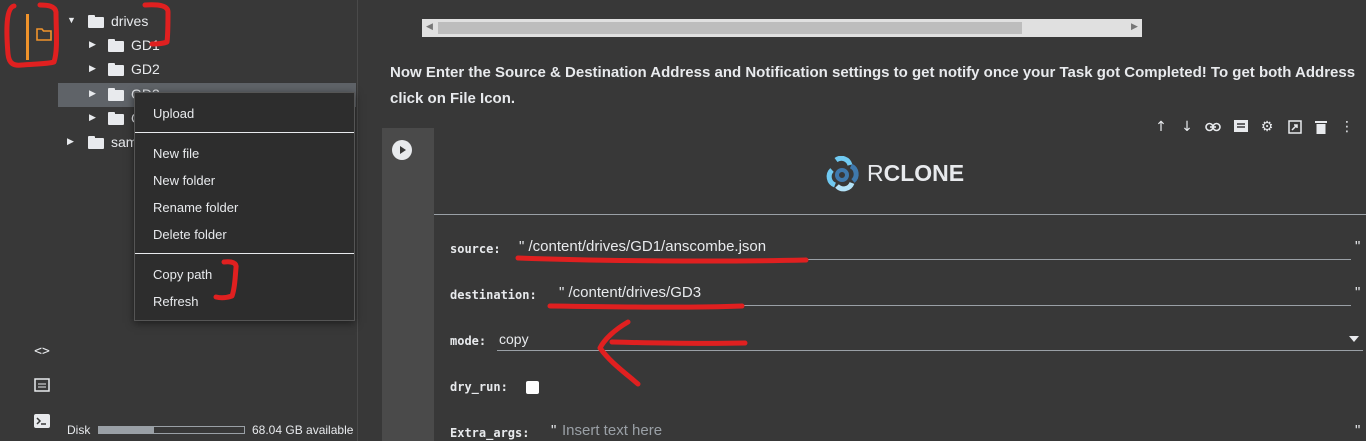 Image resolution: width=1366 pixels, height=441 pixels. What do you see at coordinates (71, 20) in the screenshot?
I see `caret-down-icon: ▼` at bounding box center [71, 20].